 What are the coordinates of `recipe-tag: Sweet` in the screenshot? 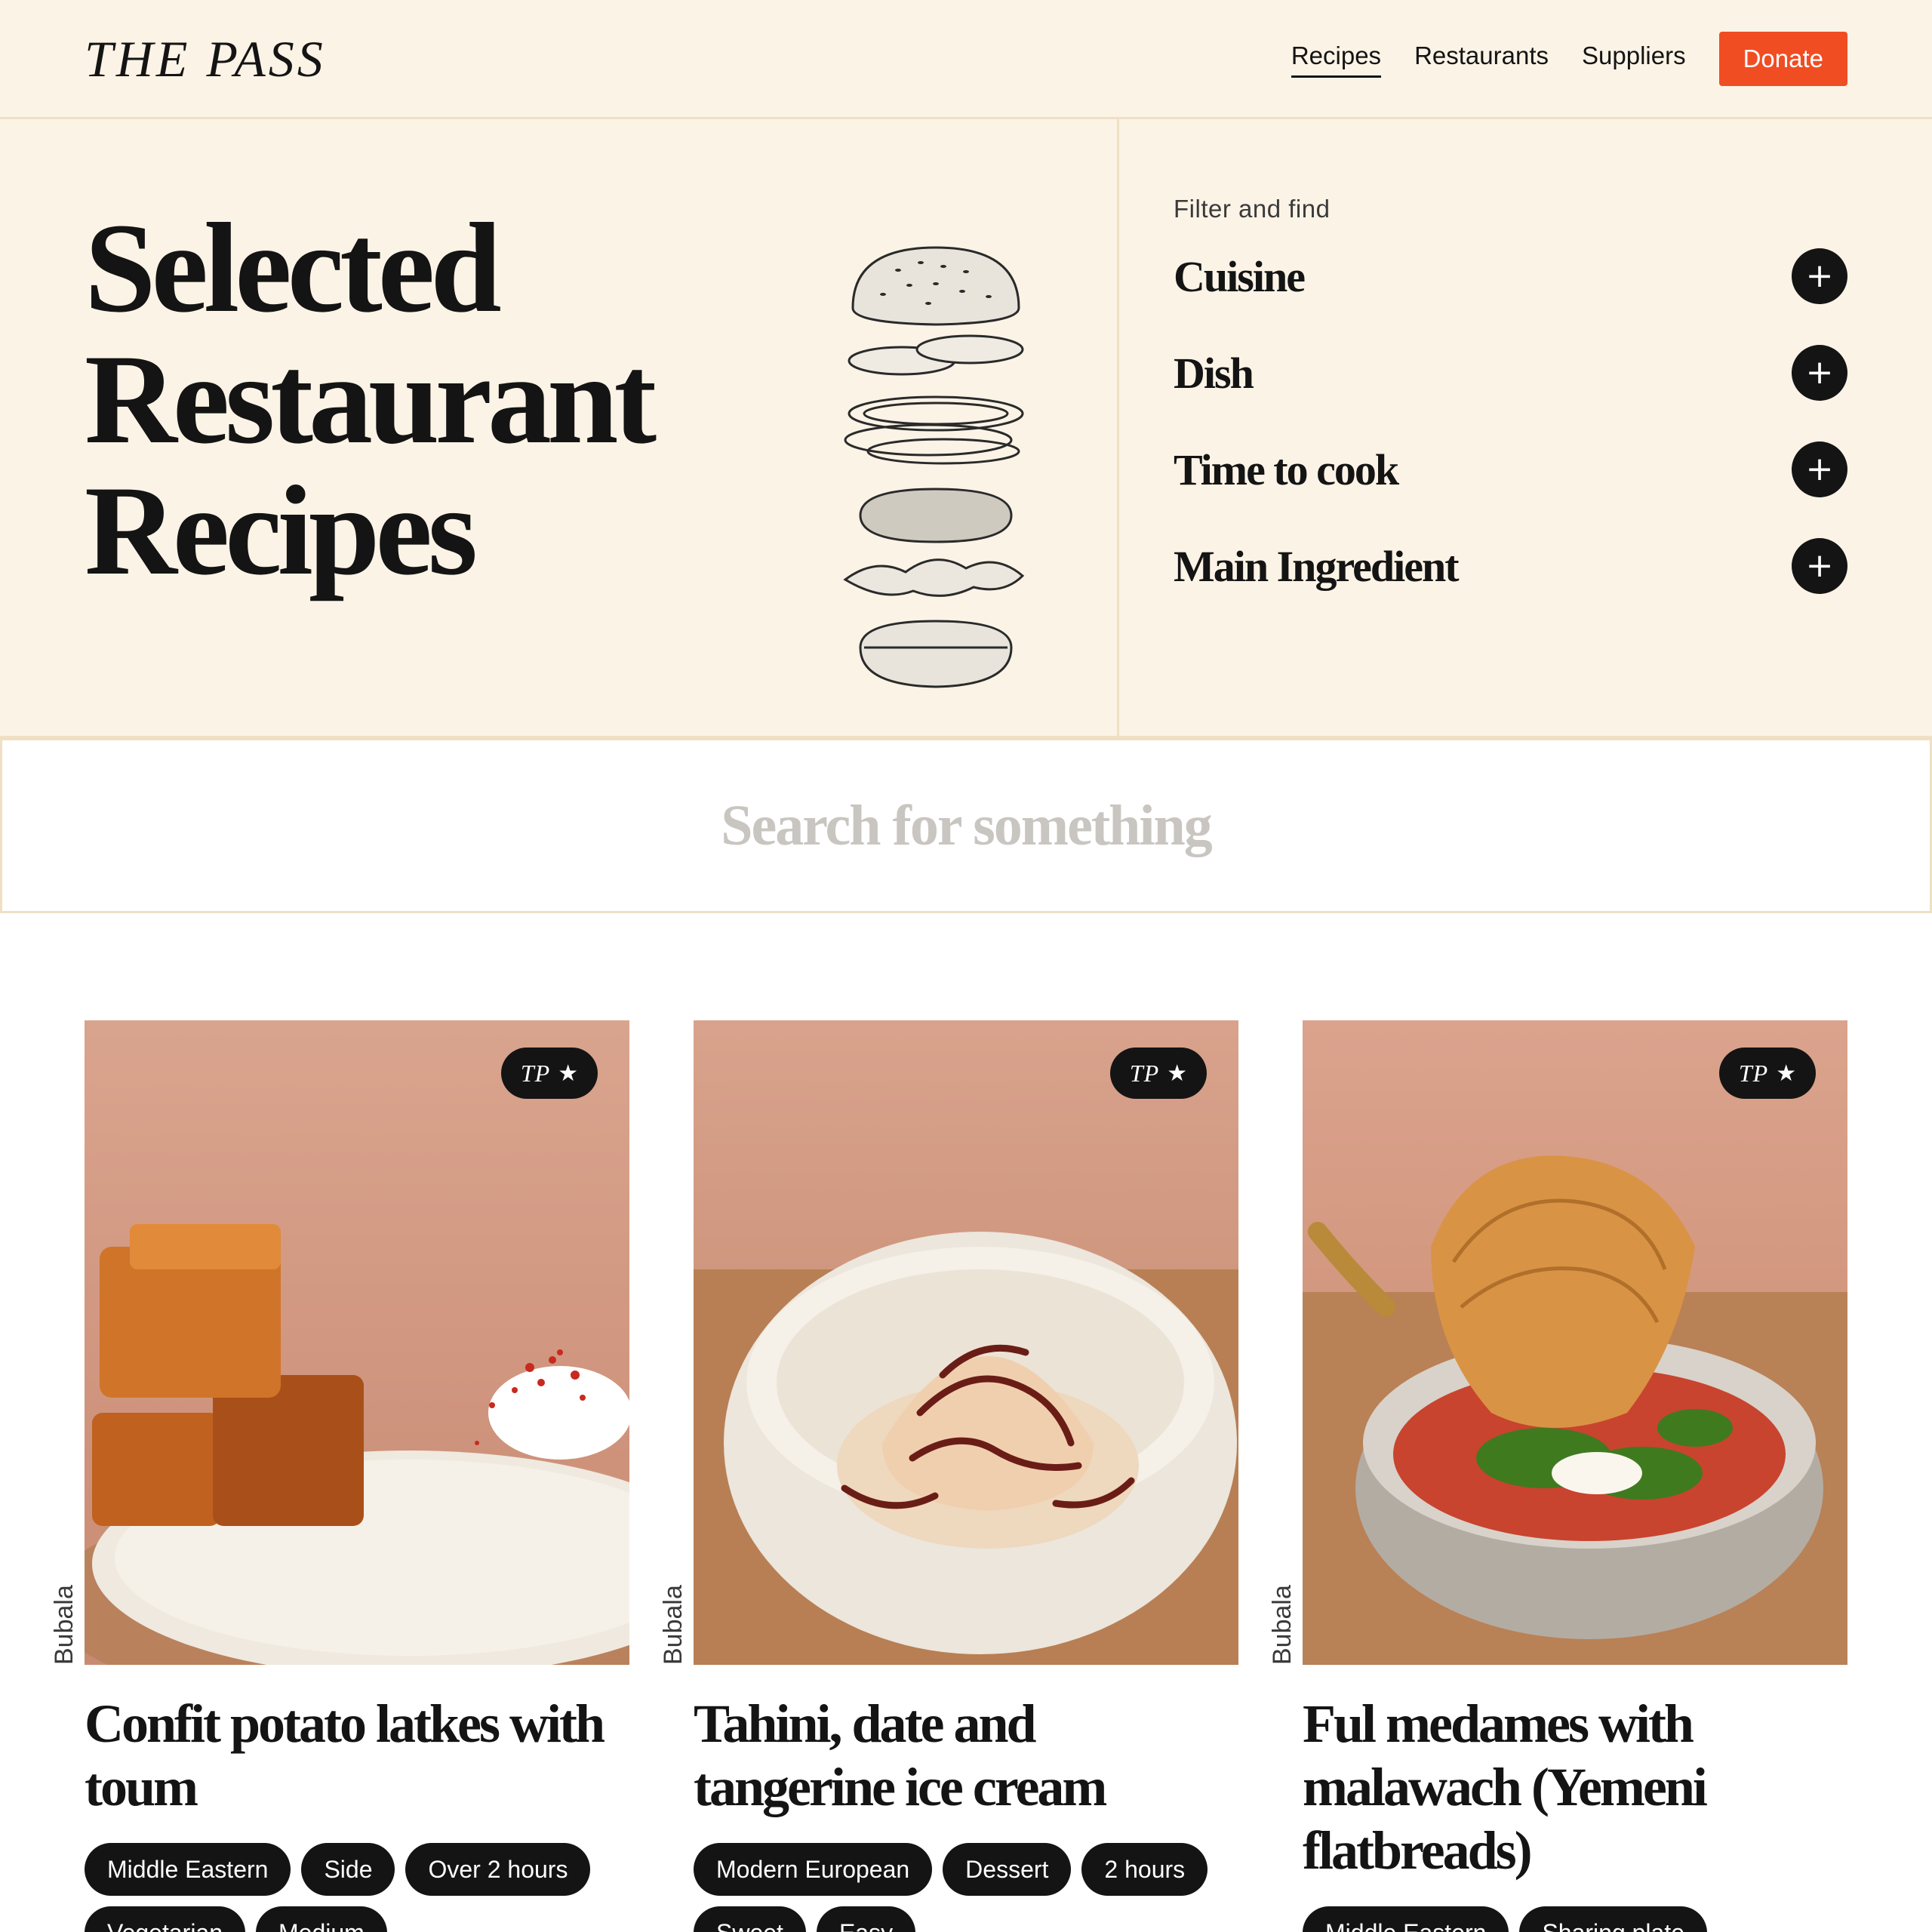 It's located at (750, 1919).